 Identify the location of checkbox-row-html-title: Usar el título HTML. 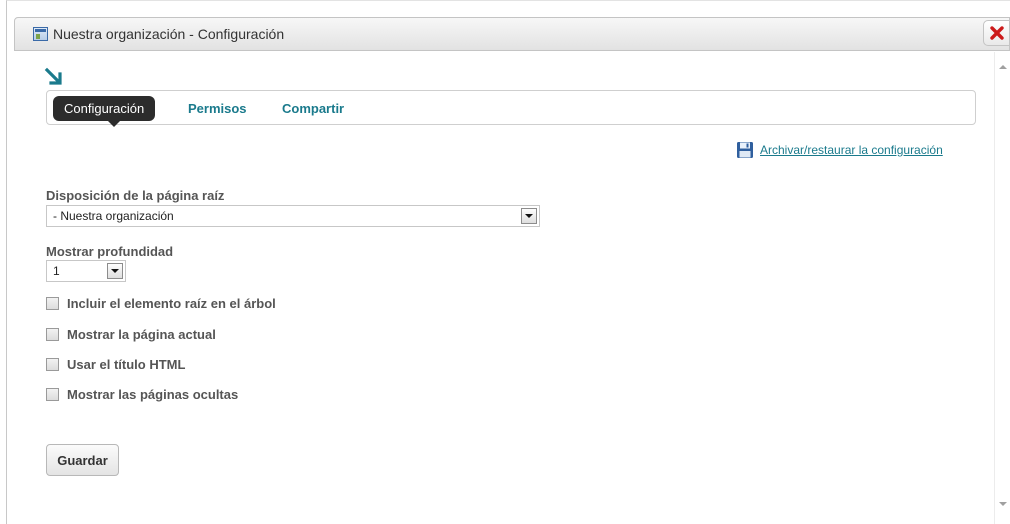
(115, 364).